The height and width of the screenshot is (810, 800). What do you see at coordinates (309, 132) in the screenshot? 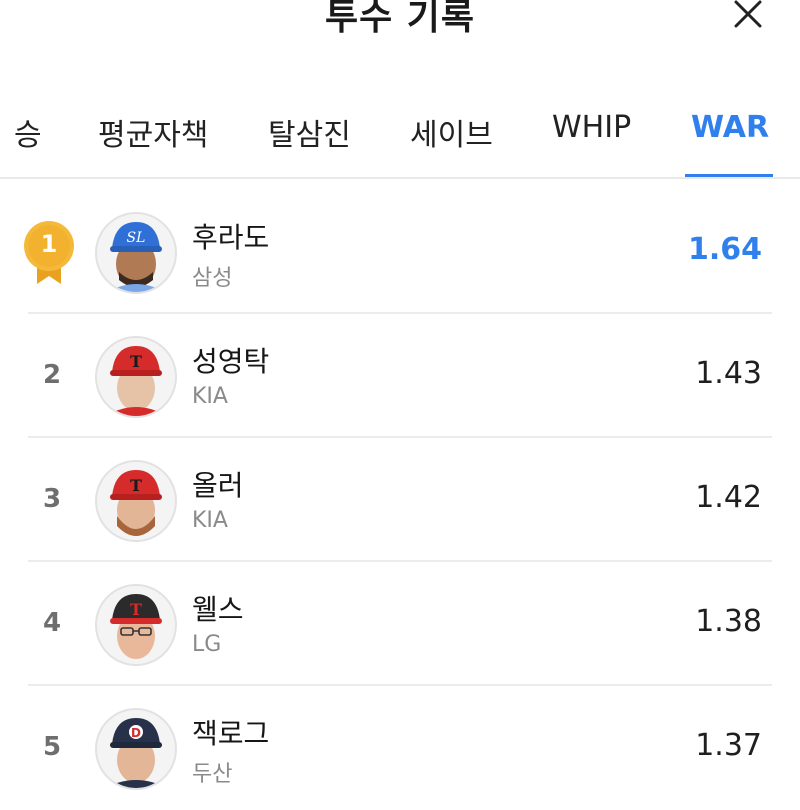
I see `tab-strikeouts: 탈삼진` at bounding box center [309, 132].